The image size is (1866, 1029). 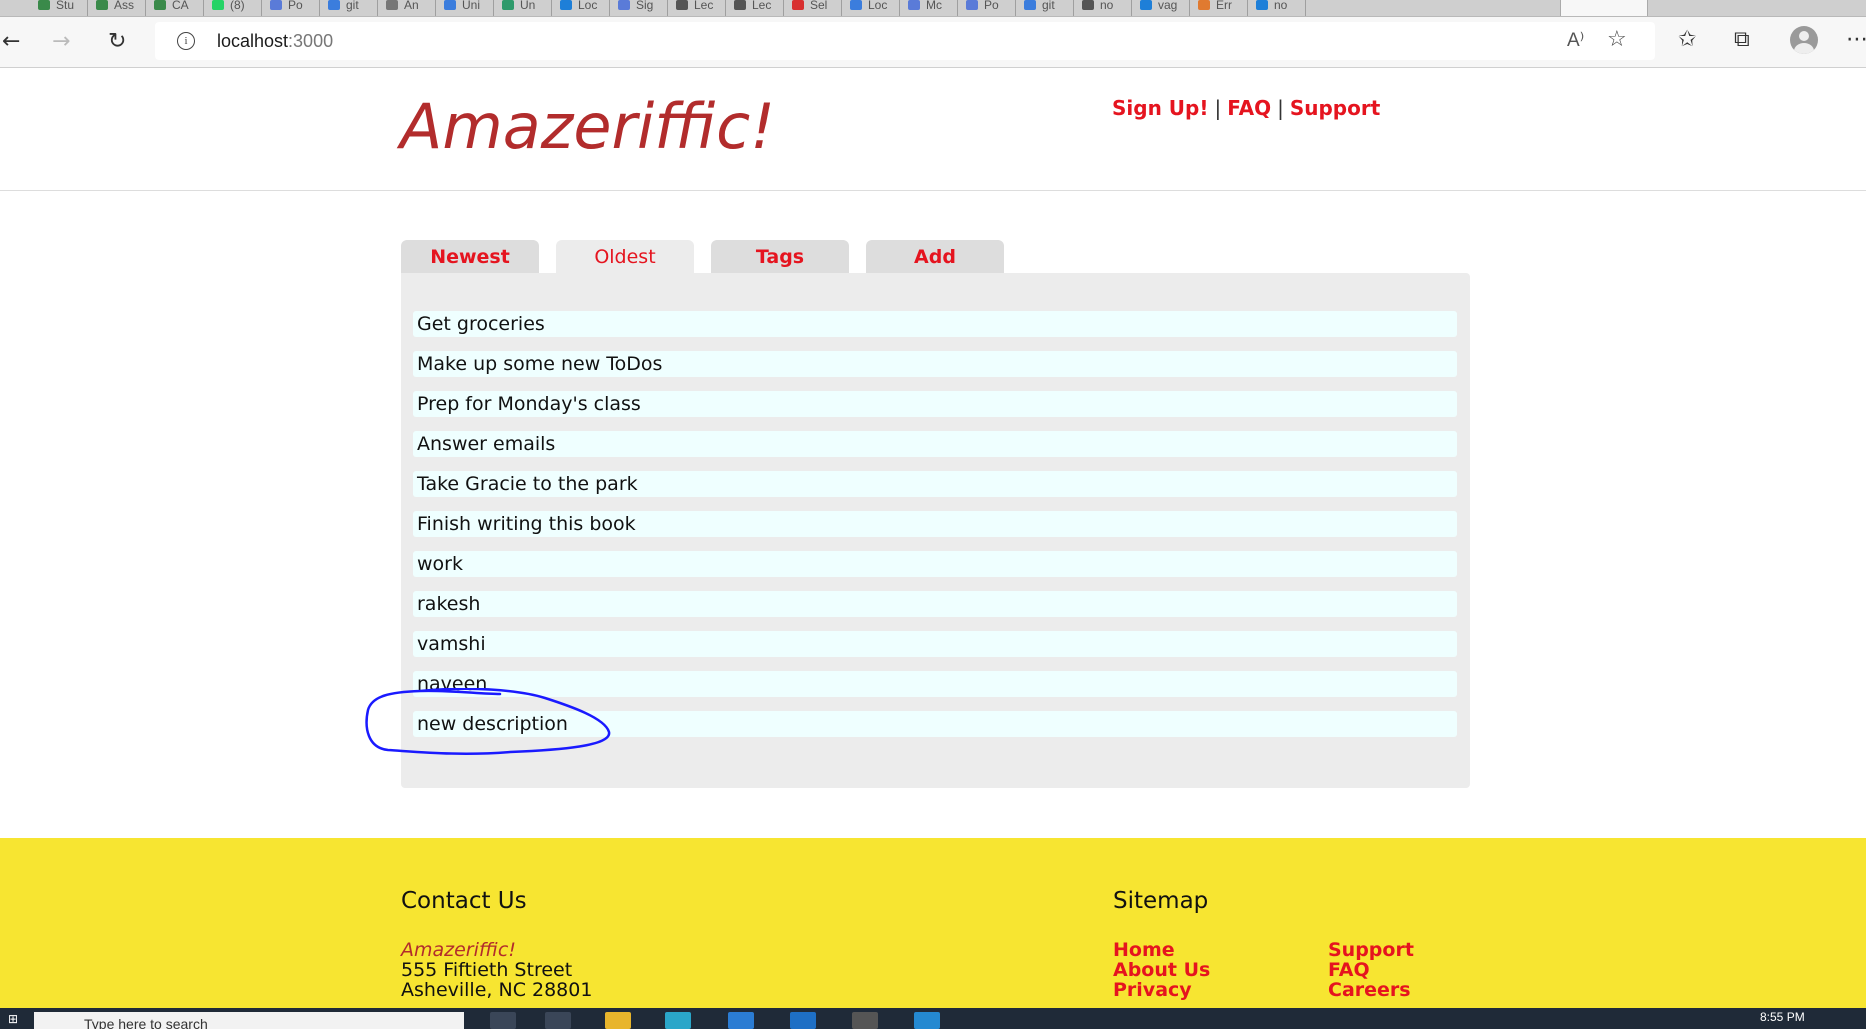 What do you see at coordinates (639, 8) in the screenshot?
I see `browser-tab: Sig` at bounding box center [639, 8].